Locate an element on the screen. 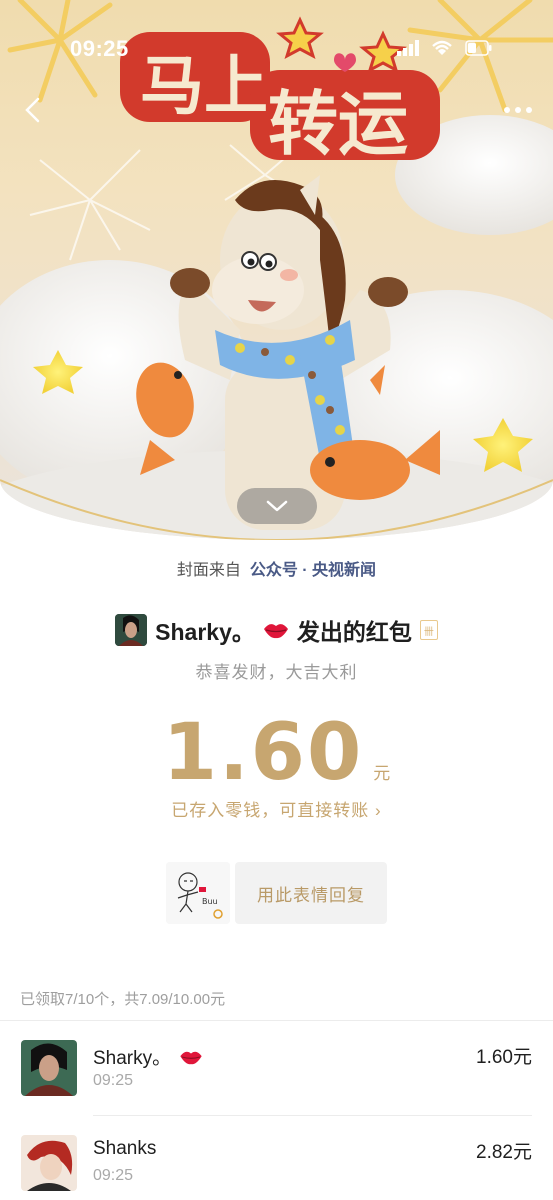  list-item: Sharky。 09:25 1.60元 is located at coordinates (276, 1085).